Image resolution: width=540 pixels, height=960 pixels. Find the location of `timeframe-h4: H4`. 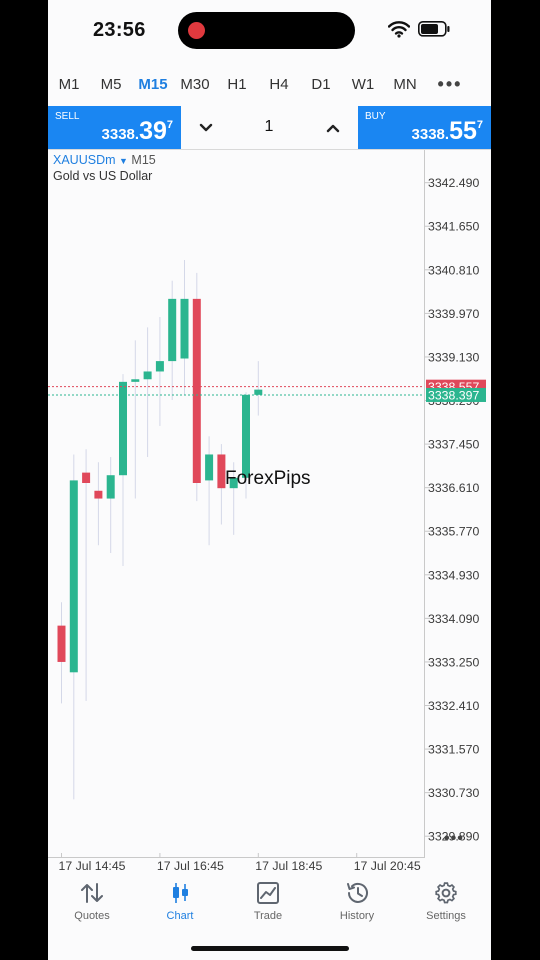

timeframe-h4: H4 is located at coordinates (279, 84).